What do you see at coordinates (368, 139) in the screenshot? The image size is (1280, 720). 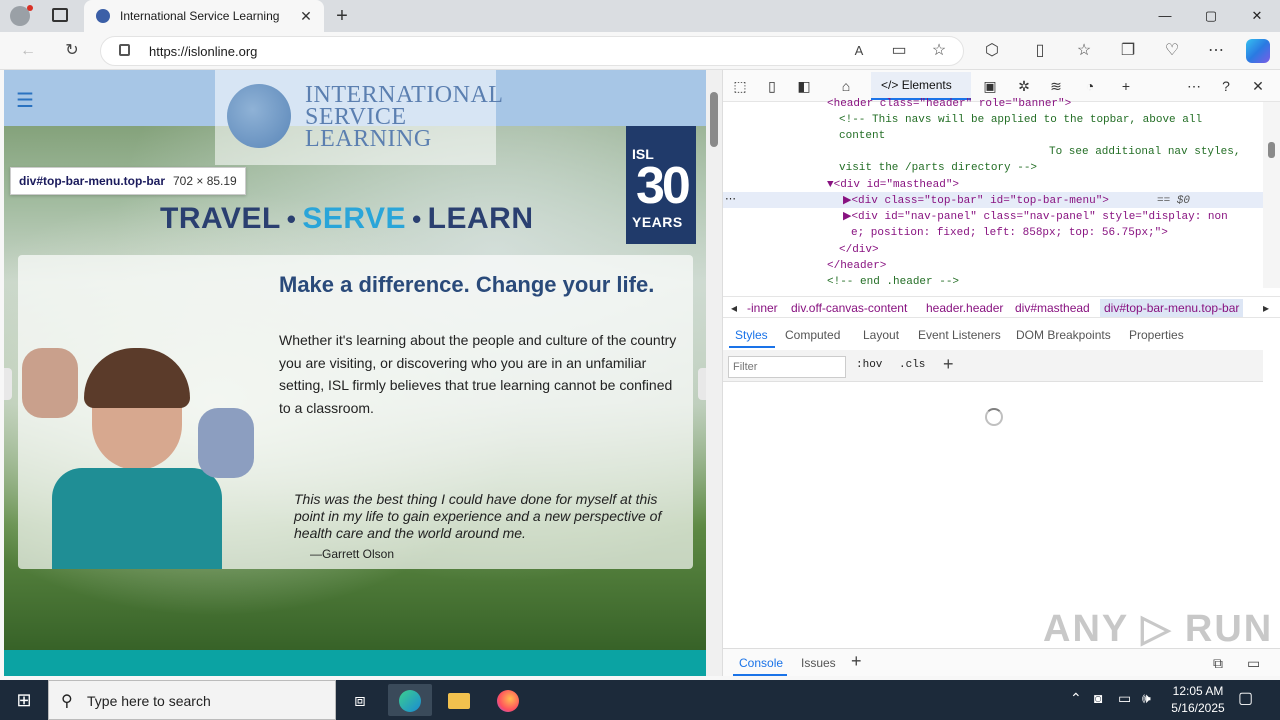 I see `logo-line-3: LEARNING` at bounding box center [368, 139].